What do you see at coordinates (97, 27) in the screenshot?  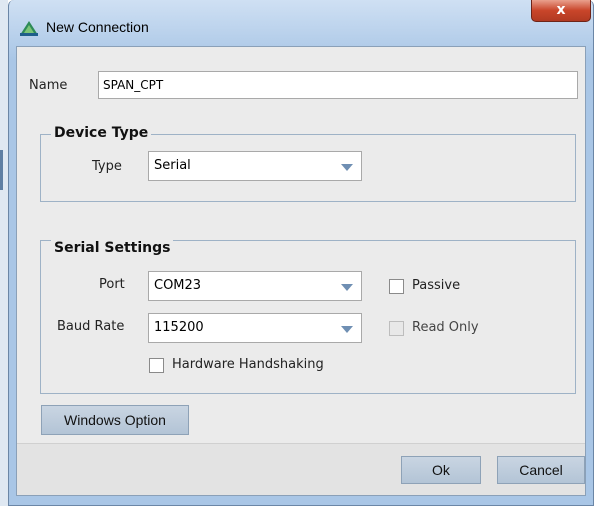 I see `window-title: New Connection` at bounding box center [97, 27].